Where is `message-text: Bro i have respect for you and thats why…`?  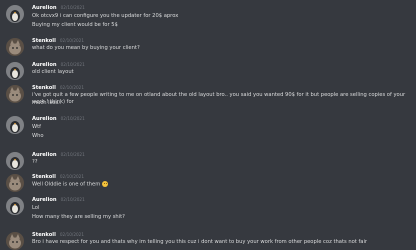 message-text: Bro i have respect for you and thats why… is located at coordinates (200, 242).